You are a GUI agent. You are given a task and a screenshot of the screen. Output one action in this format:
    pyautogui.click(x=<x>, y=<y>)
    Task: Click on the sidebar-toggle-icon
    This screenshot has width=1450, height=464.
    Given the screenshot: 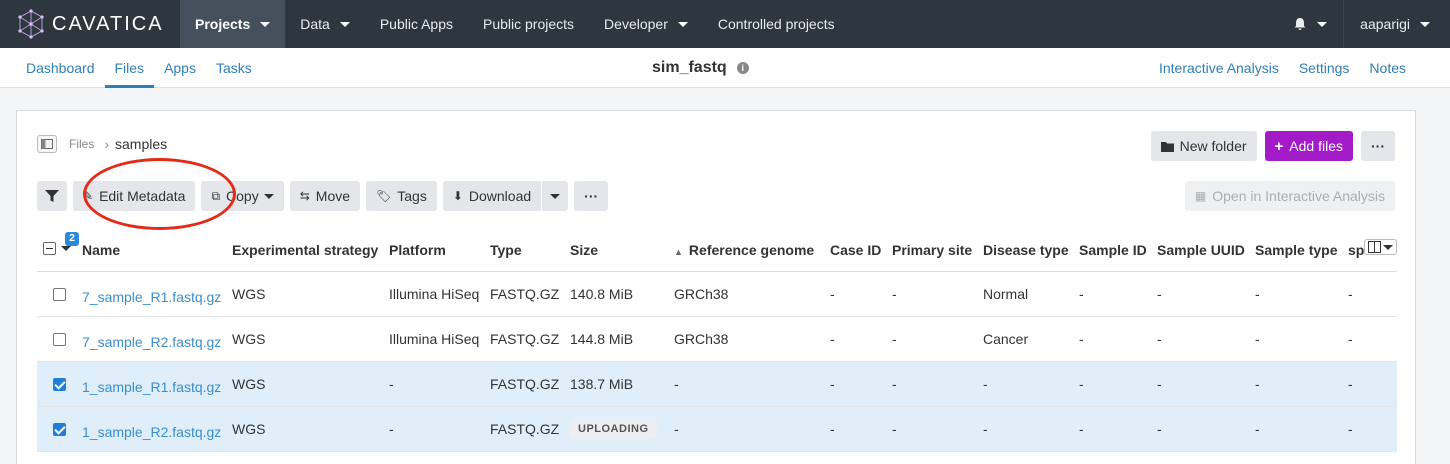 What is the action you would take?
    pyautogui.click(x=47, y=144)
    